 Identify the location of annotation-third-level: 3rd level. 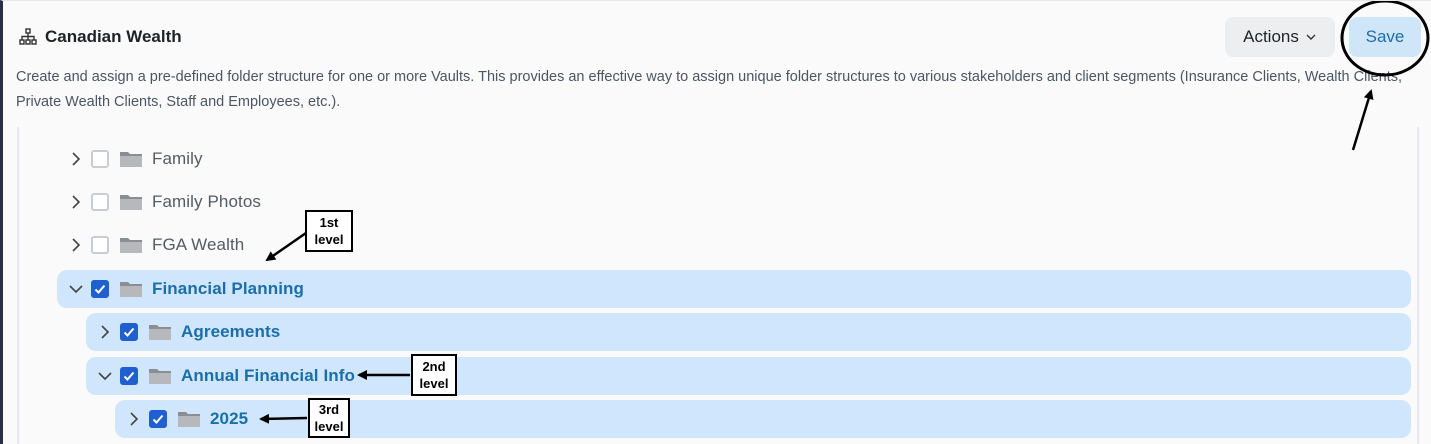
(329, 418).